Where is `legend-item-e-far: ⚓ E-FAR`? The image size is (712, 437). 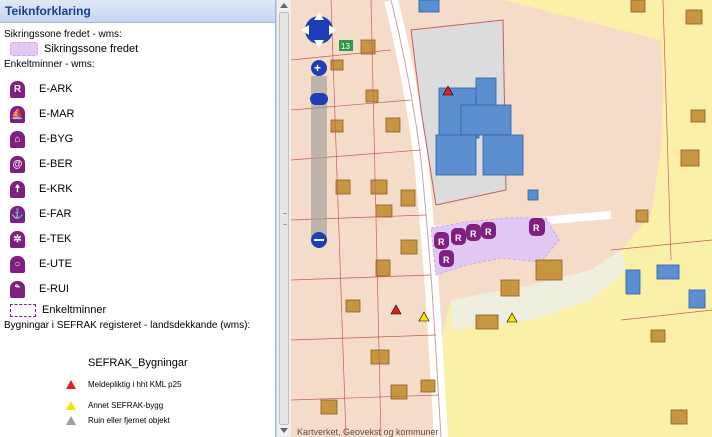 legend-item-e-far: ⚓ E-FAR is located at coordinates (40, 214).